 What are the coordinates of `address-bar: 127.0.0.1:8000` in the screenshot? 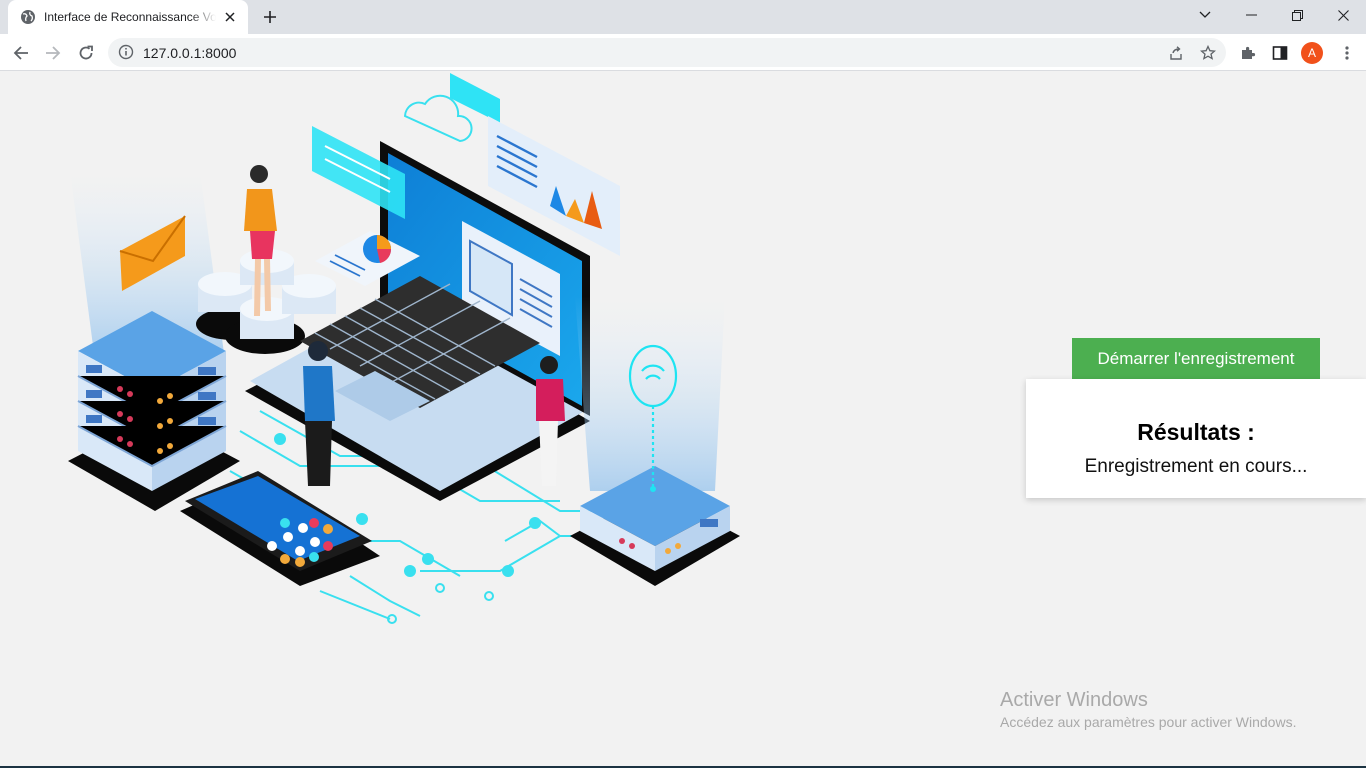 It's located at (667, 52).